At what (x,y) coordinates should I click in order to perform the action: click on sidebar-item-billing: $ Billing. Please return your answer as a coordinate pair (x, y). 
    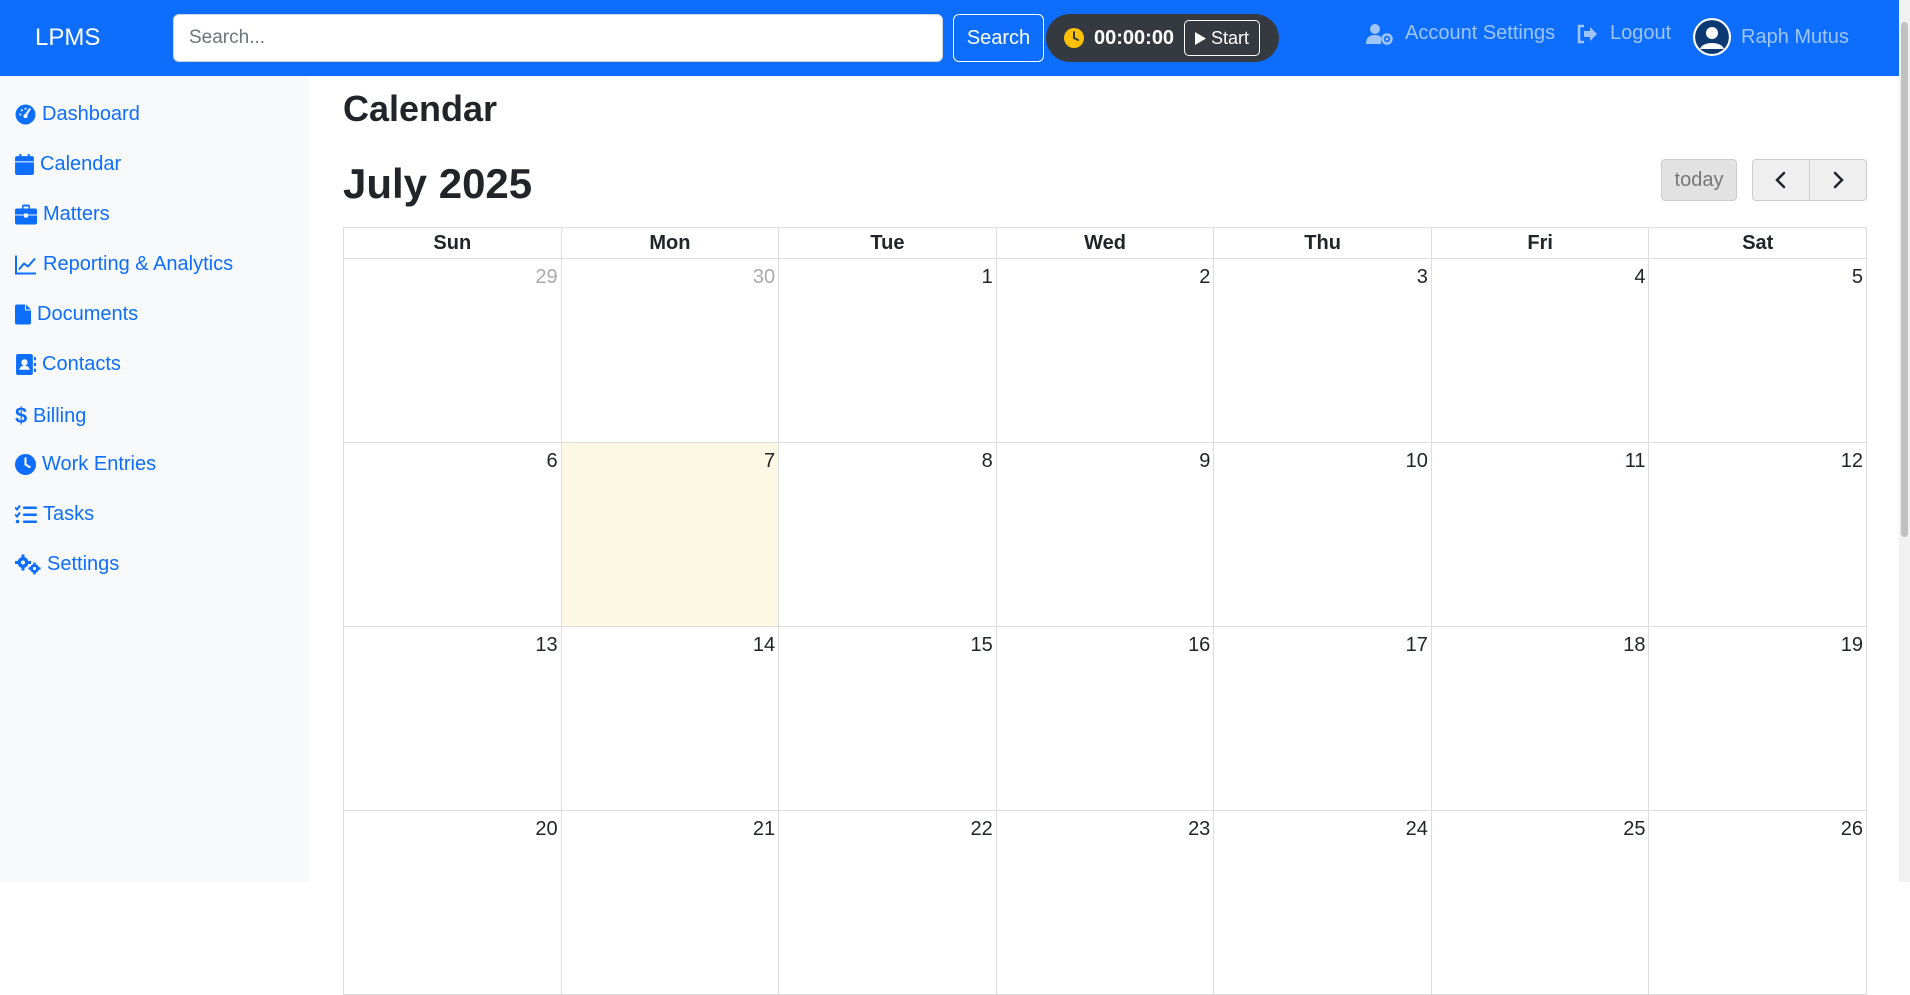
    Looking at the image, I should click on (50, 416).